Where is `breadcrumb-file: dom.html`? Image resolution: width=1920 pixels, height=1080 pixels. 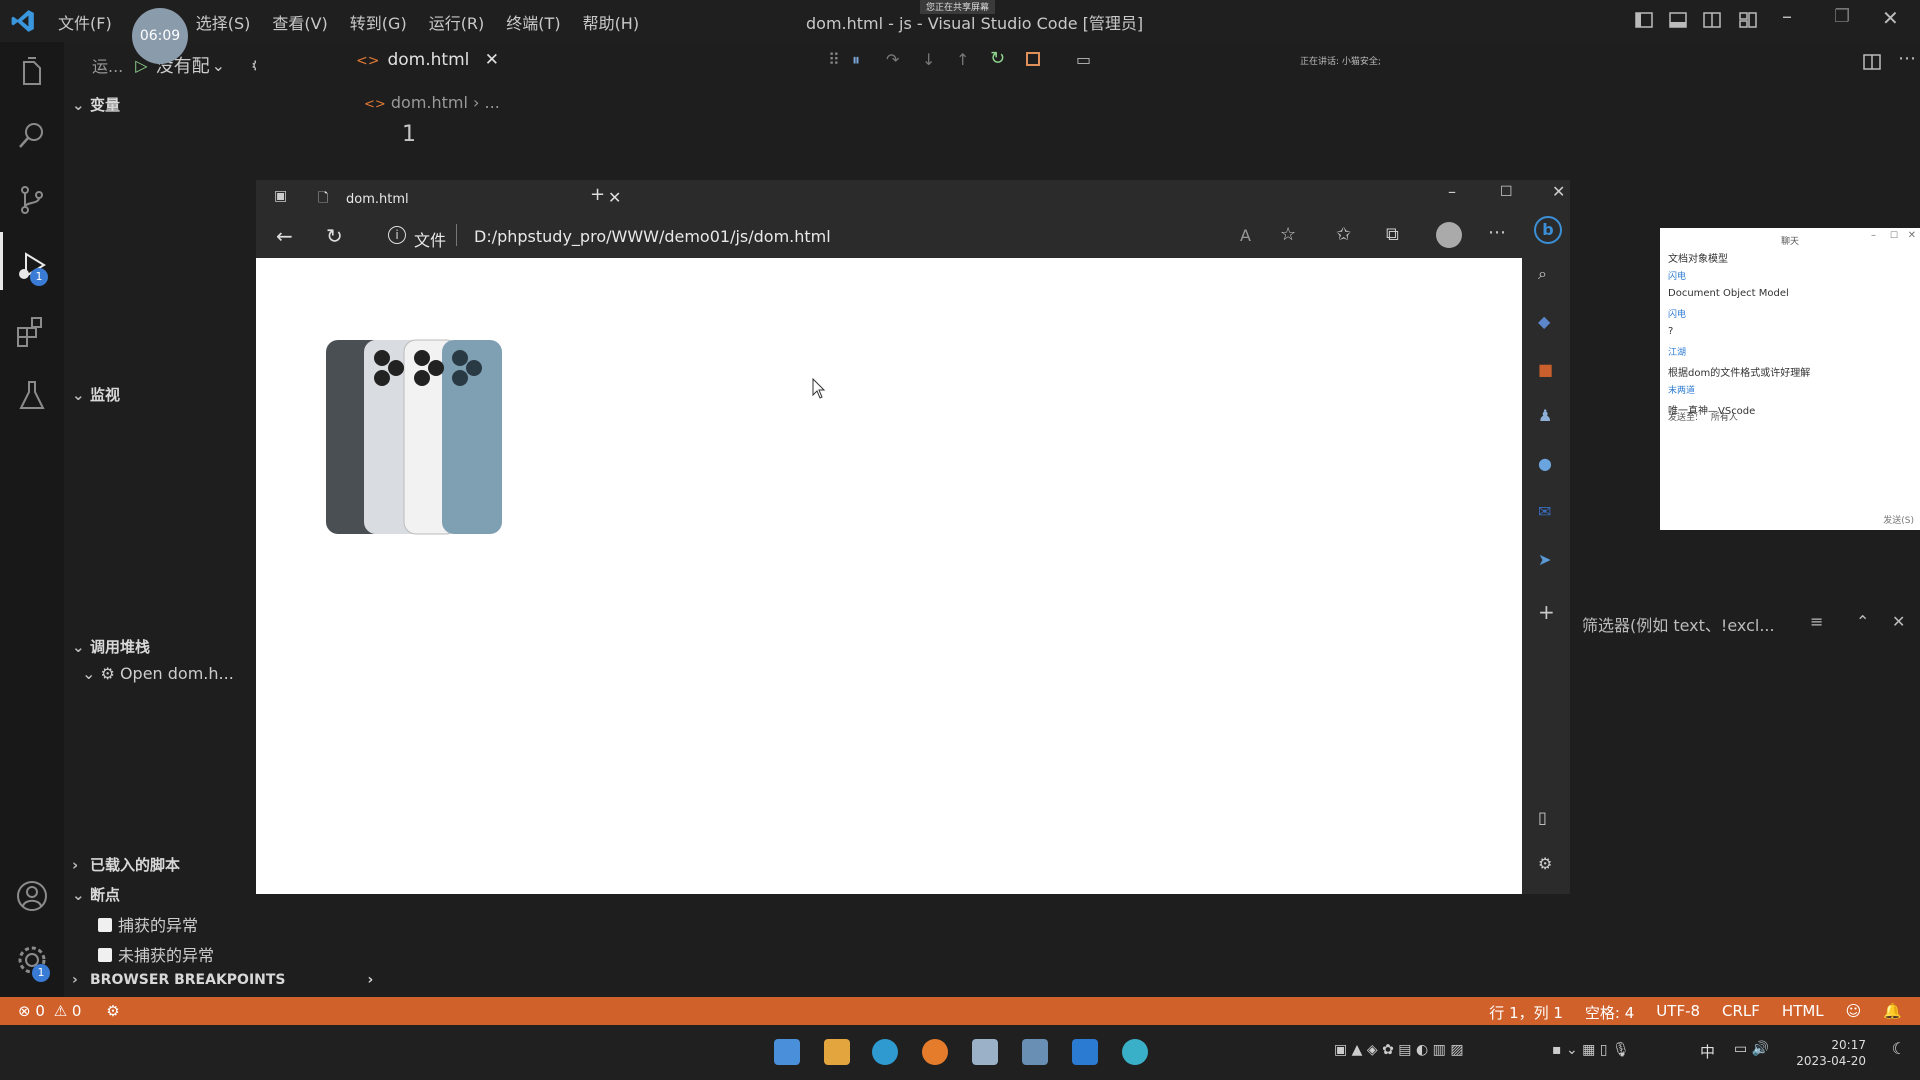 breadcrumb-file: dom.html is located at coordinates (429, 102).